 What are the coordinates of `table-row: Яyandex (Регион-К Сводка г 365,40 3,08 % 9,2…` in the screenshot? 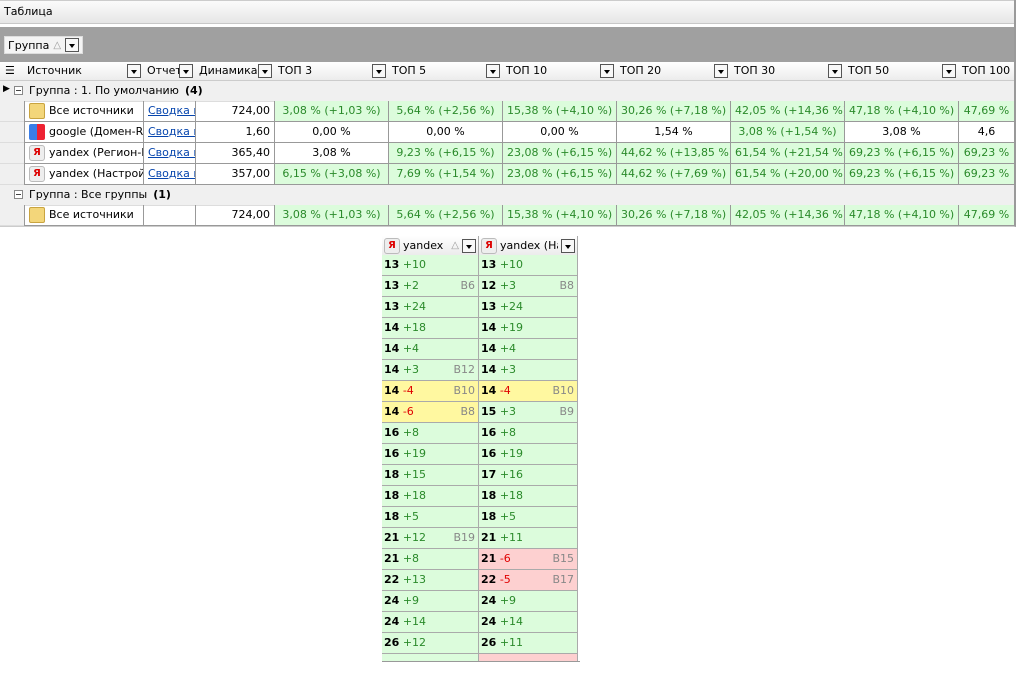 It's located at (507, 153).